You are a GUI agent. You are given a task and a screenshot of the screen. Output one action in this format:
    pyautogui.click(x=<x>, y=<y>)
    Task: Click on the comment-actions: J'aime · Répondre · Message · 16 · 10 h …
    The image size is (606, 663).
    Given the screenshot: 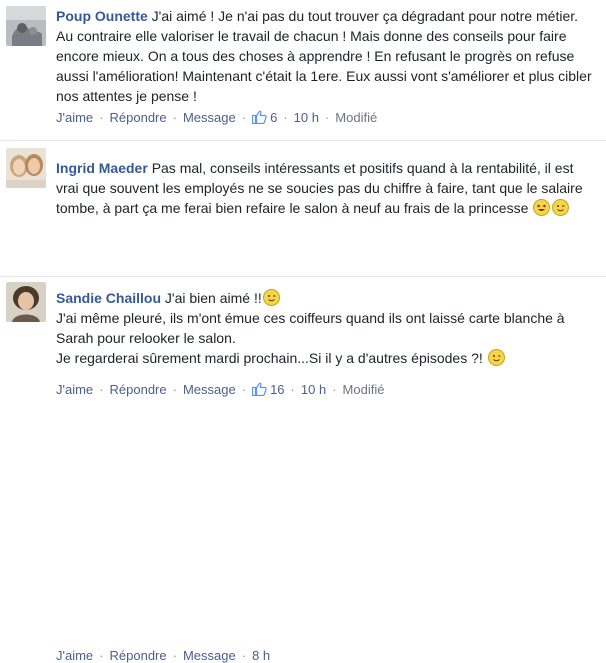 What is the action you would take?
    pyautogui.click(x=220, y=389)
    